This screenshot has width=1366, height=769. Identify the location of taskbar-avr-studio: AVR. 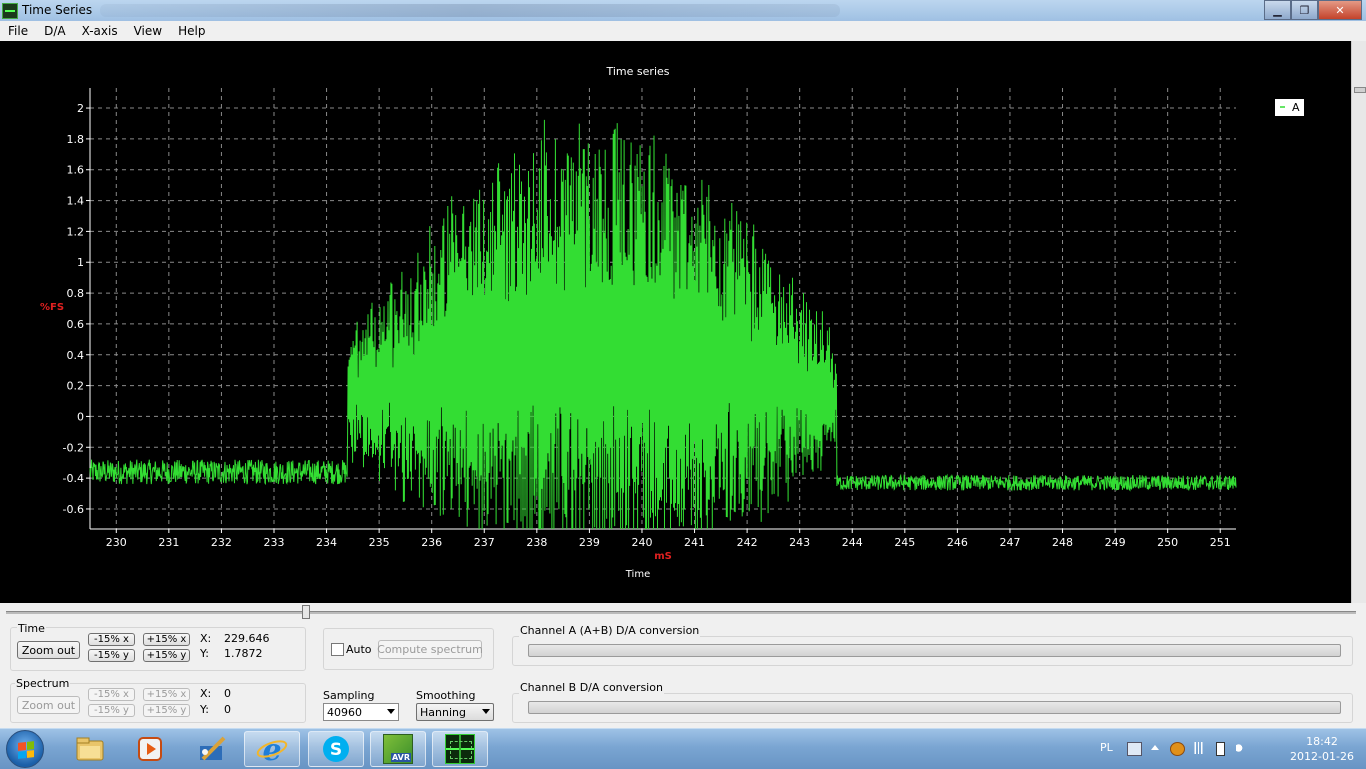
(398, 749).